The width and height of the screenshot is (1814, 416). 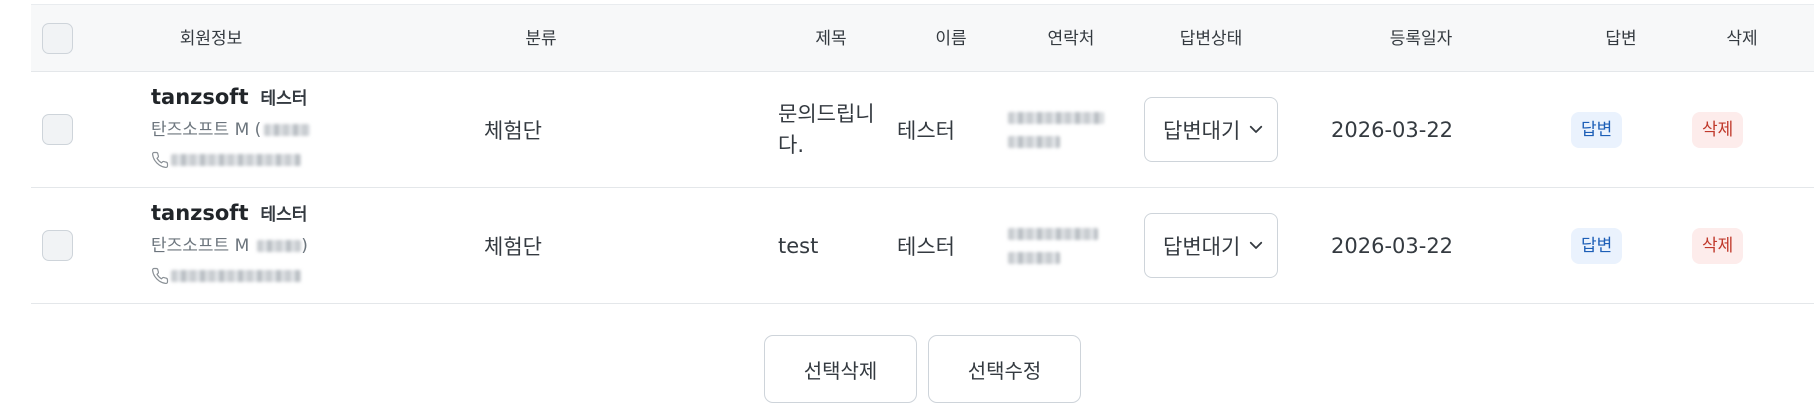 What do you see at coordinates (541, 39) in the screenshot?
I see `header-category: 분류` at bounding box center [541, 39].